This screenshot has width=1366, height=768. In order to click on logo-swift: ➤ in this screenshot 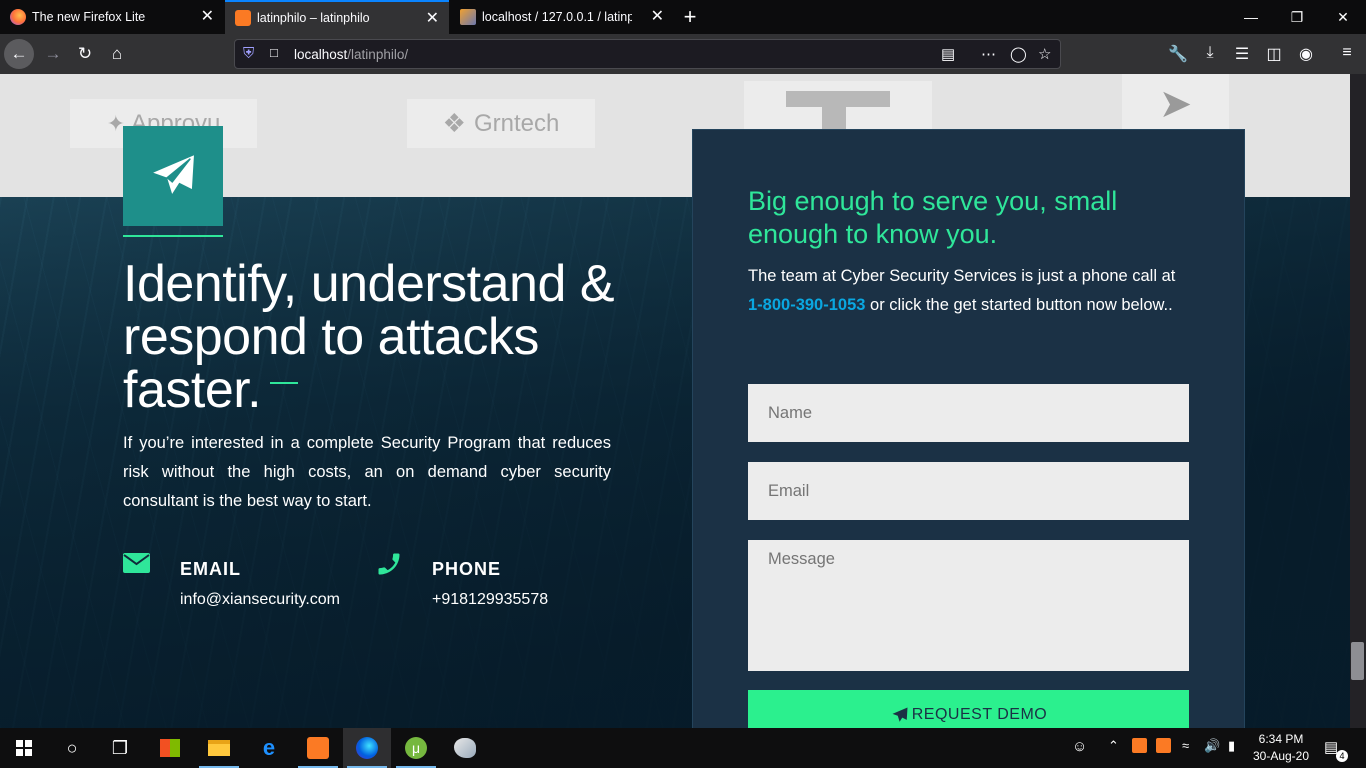, I will do `click(1175, 104)`.